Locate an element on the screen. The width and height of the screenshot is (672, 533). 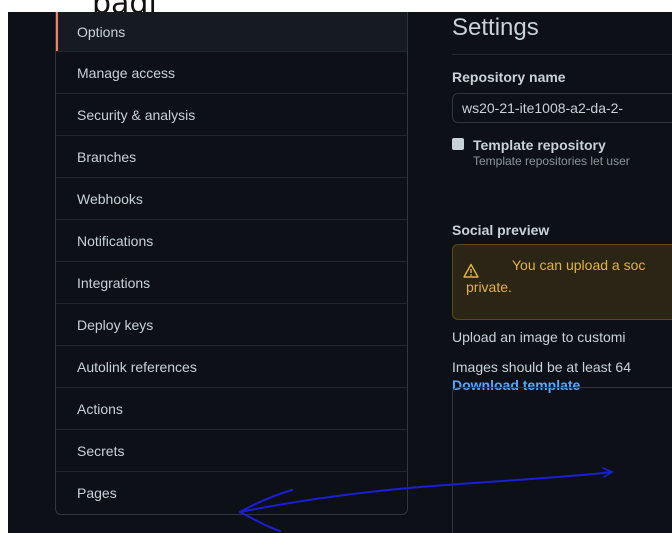
sidebar-item-label: Branches is located at coordinates (107, 156).